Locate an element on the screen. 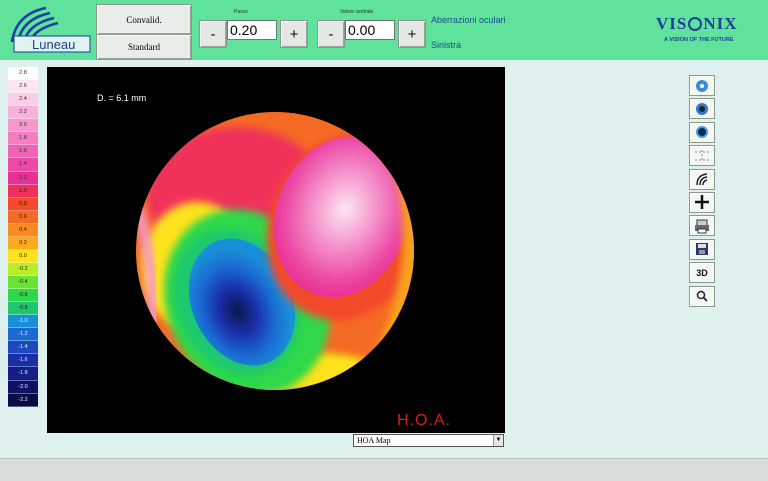 This screenshot has height=481, width=768. status-bar is located at coordinates (384, 469).